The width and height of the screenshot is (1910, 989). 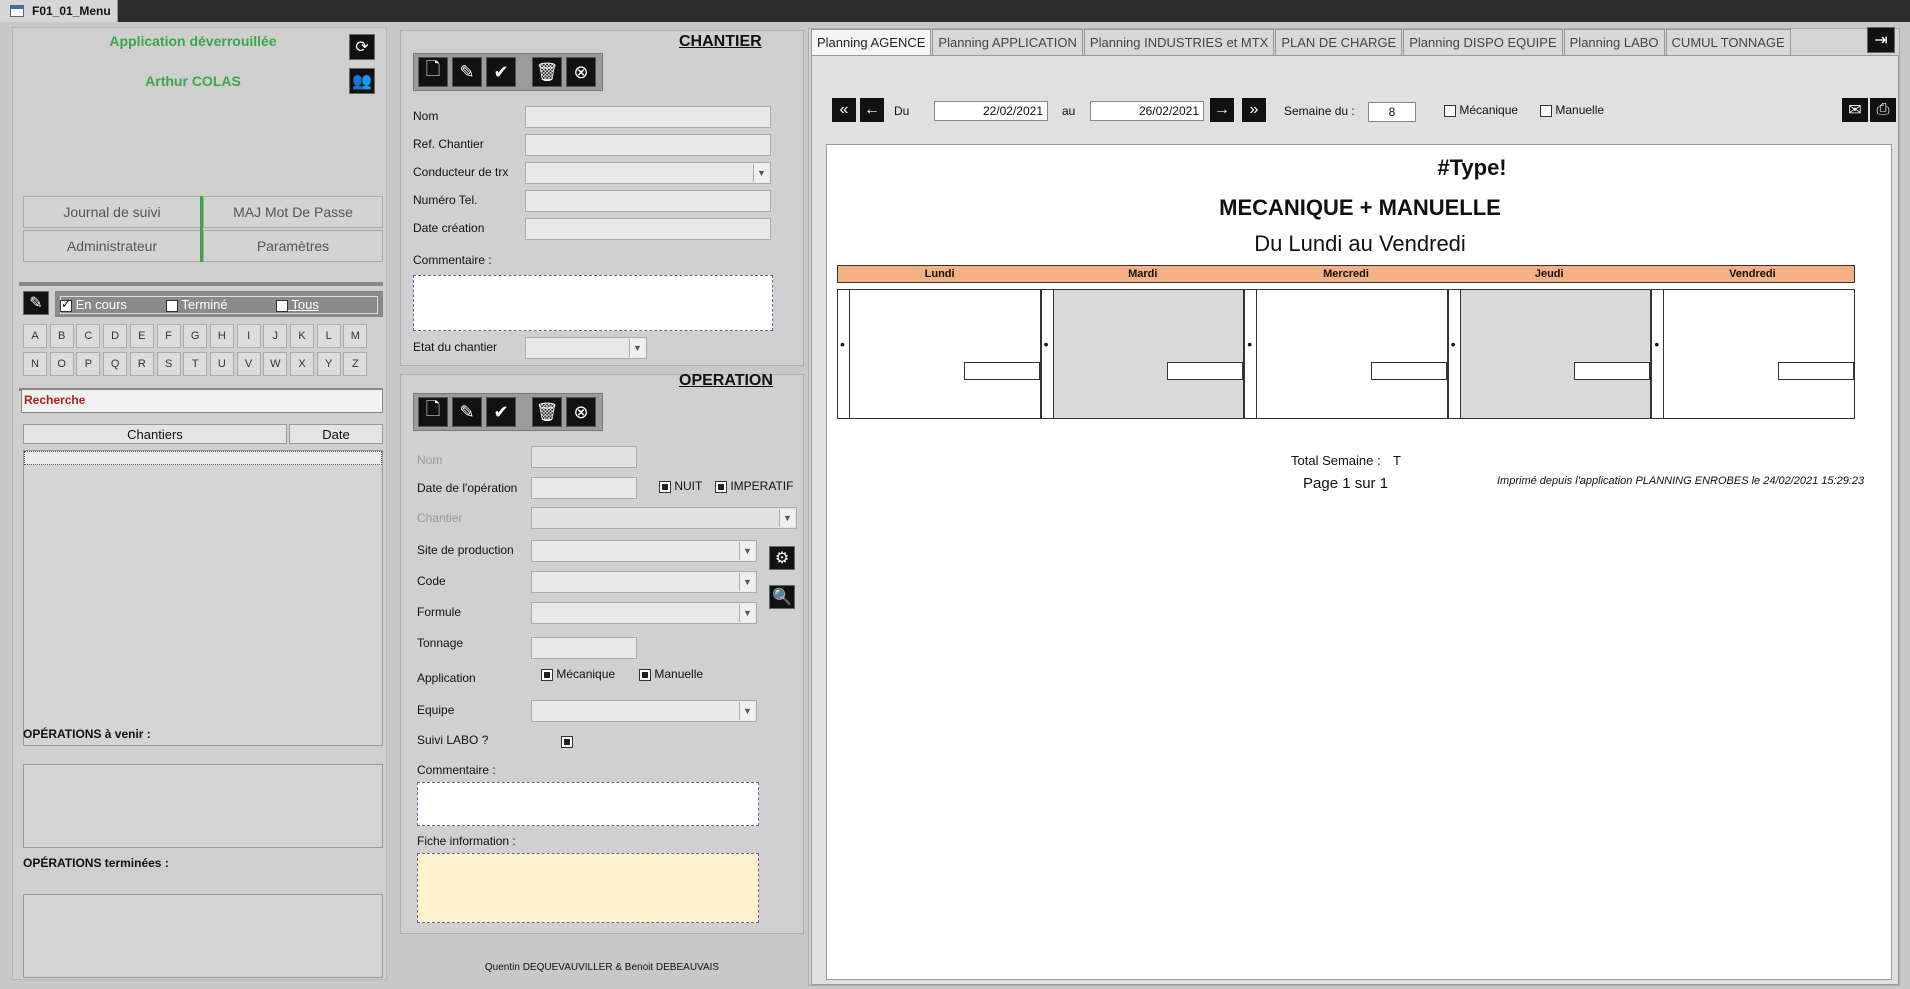 I want to click on letter-button: B, so click(x=61, y=336).